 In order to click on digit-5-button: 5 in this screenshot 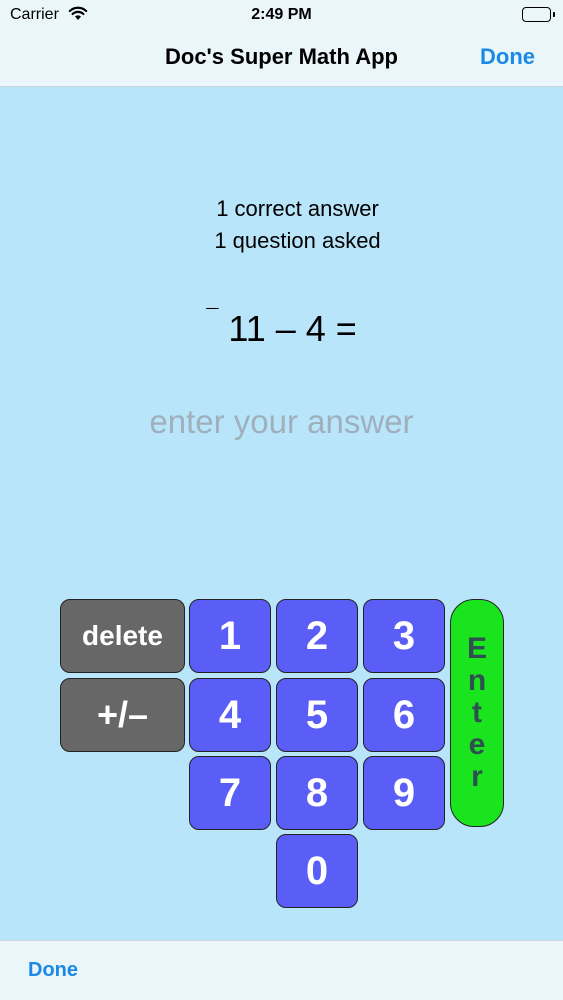, I will do `click(317, 715)`.